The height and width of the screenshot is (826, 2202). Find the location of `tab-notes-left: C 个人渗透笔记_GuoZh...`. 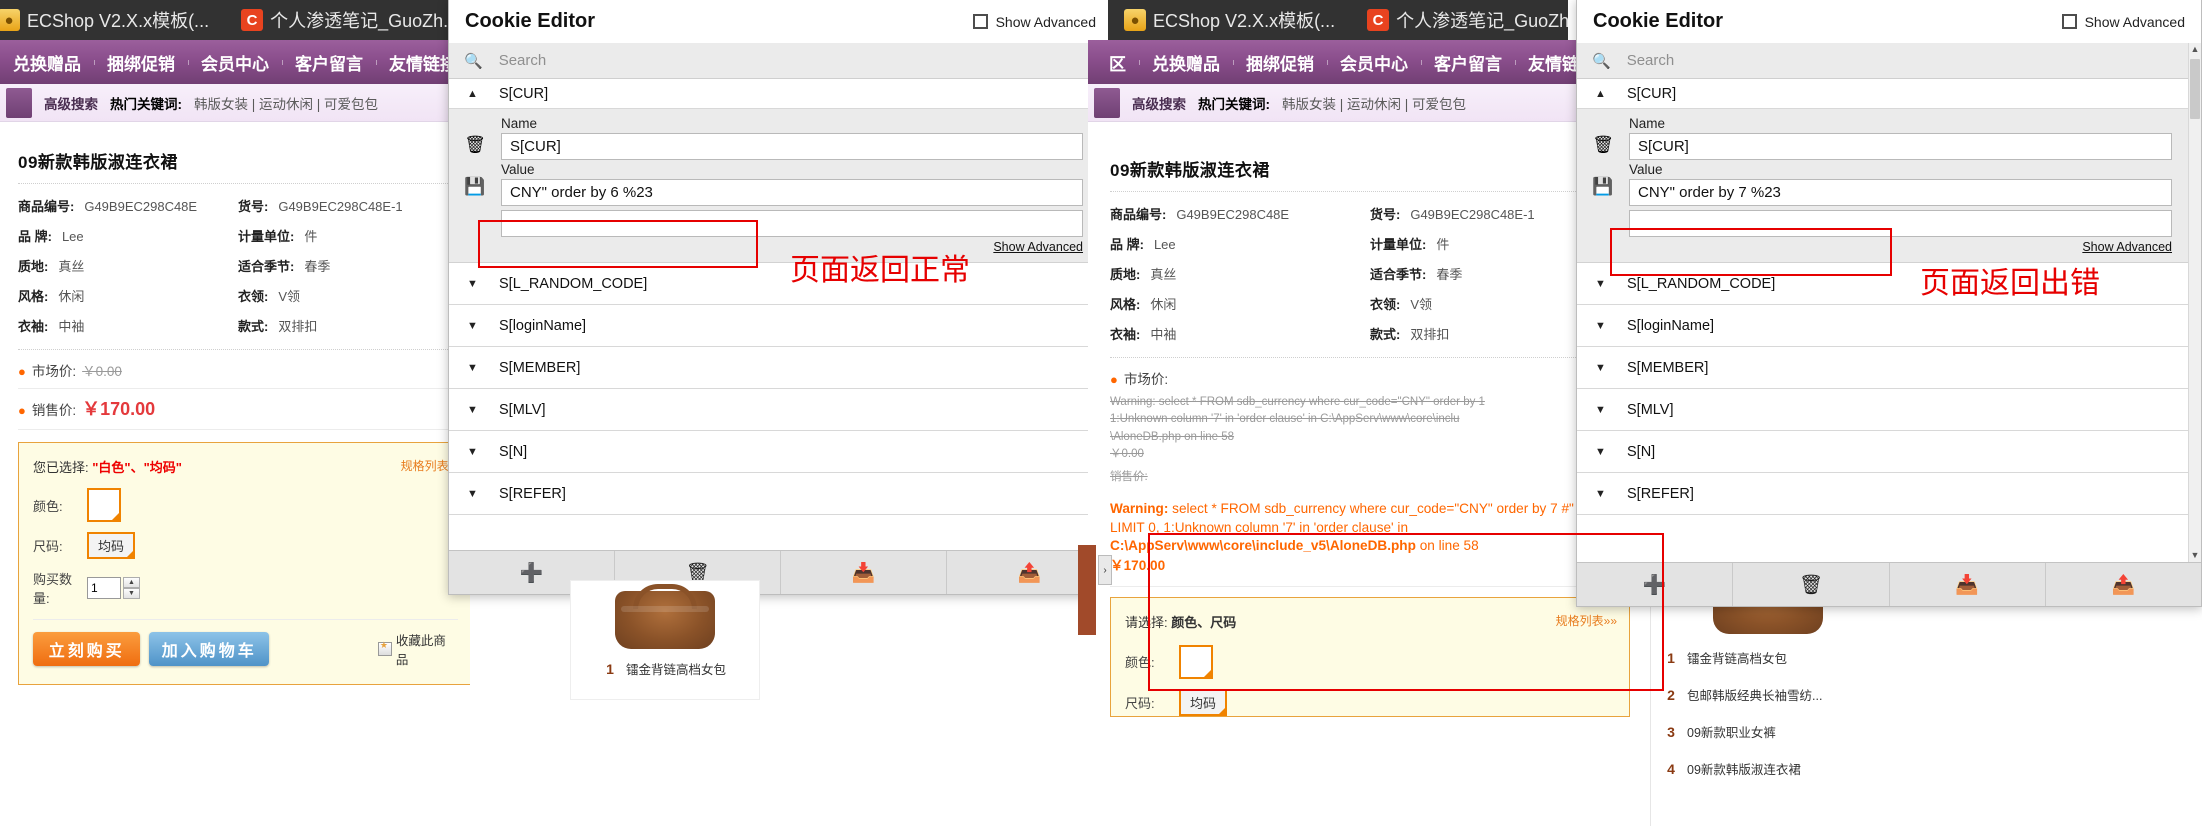

tab-notes-left: C 个人渗透笔记_GuoZh... is located at coordinates (347, 20).